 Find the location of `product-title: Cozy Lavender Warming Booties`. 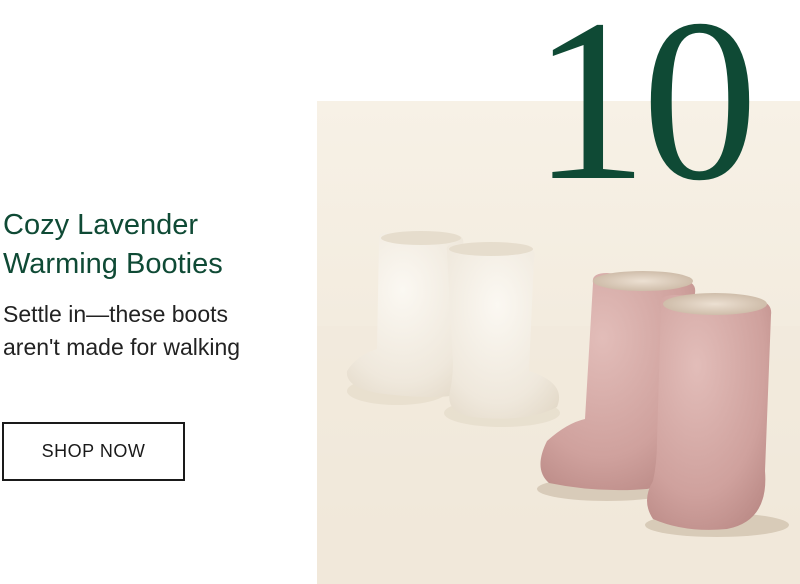

product-title: Cozy Lavender Warming Booties is located at coordinates (113, 244).